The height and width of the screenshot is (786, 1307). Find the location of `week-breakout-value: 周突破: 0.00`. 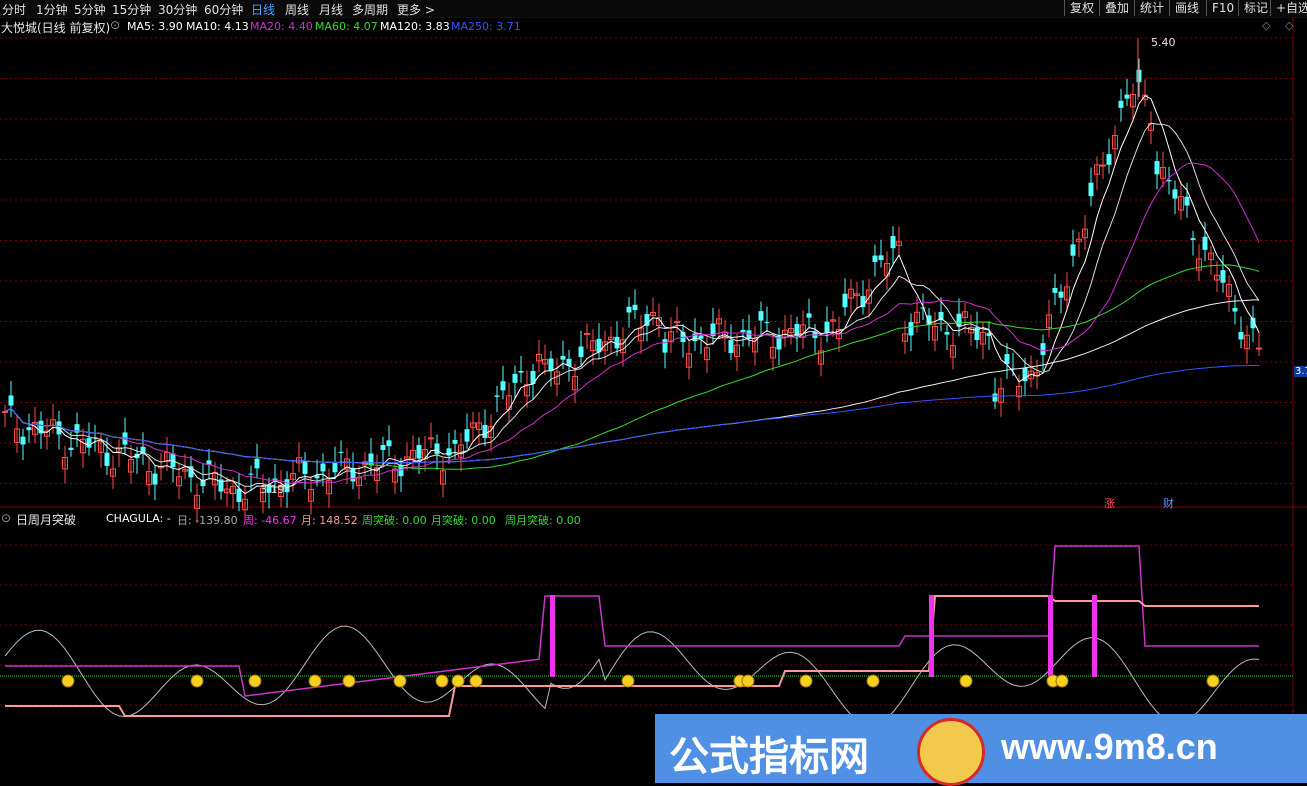

week-breakout-value: 周突破: 0.00 is located at coordinates (394, 520).